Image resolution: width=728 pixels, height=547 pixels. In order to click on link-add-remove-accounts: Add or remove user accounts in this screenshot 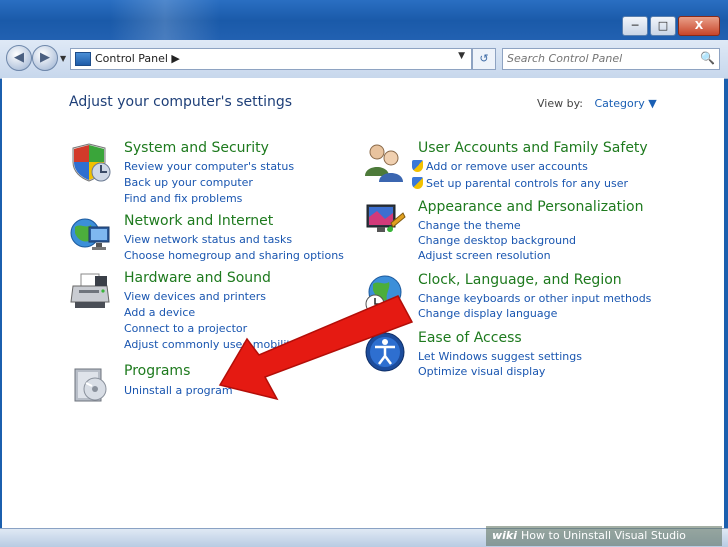, I will do `click(500, 166)`.